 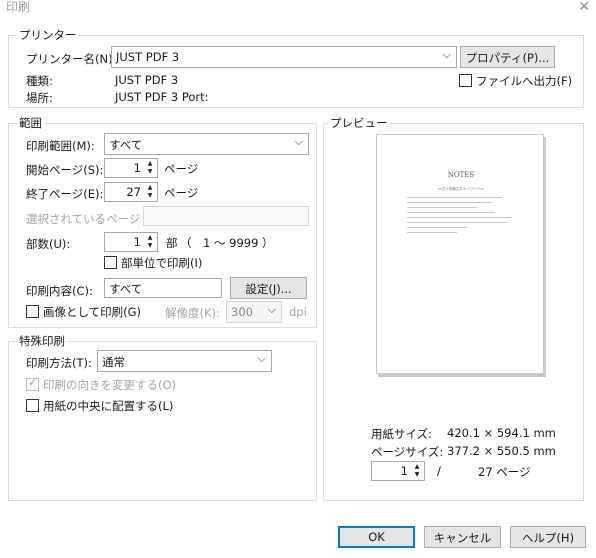 What do you see at coordinates (60, 146) in the screenshot?
I see `print-range-label: 印刷範囲(M):` at bounding box center [60, 146].